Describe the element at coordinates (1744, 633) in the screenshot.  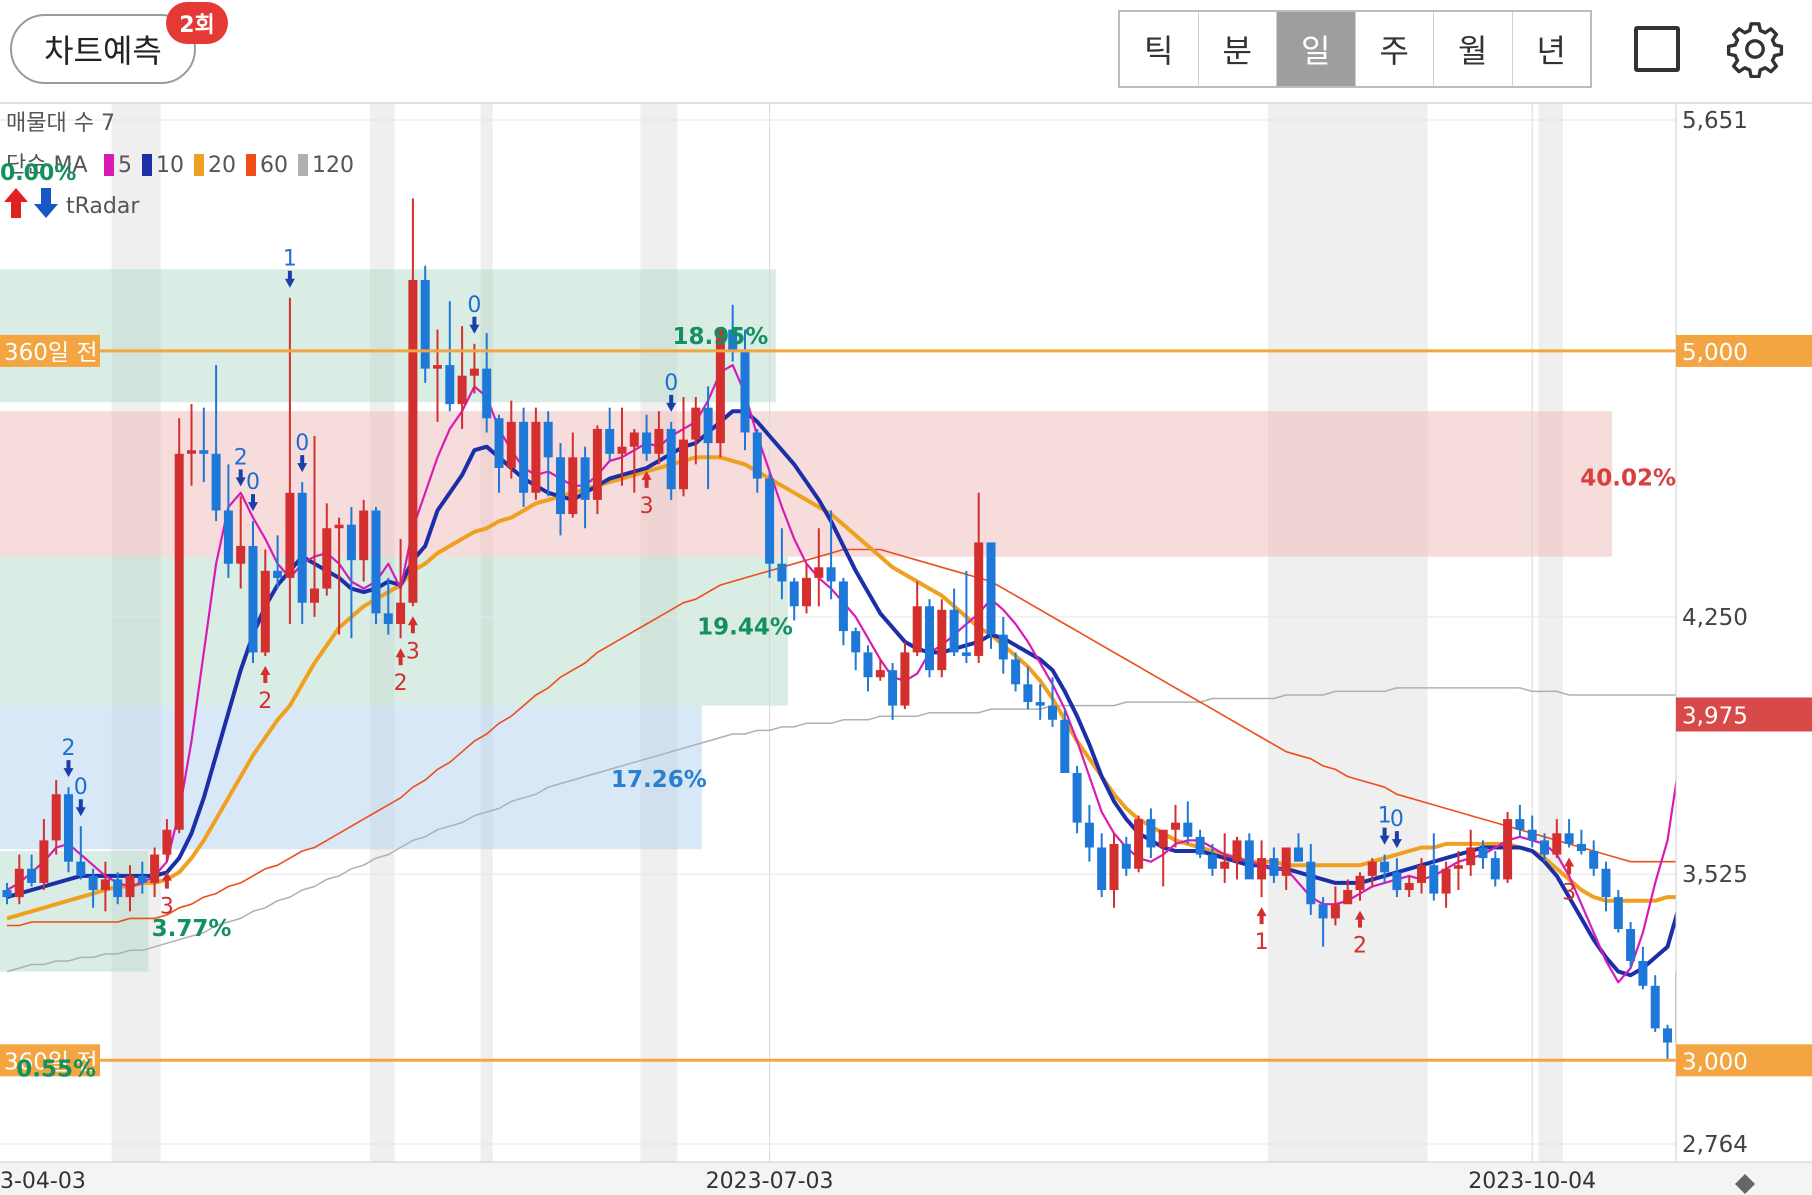
I see `price-axis-background` at that location.